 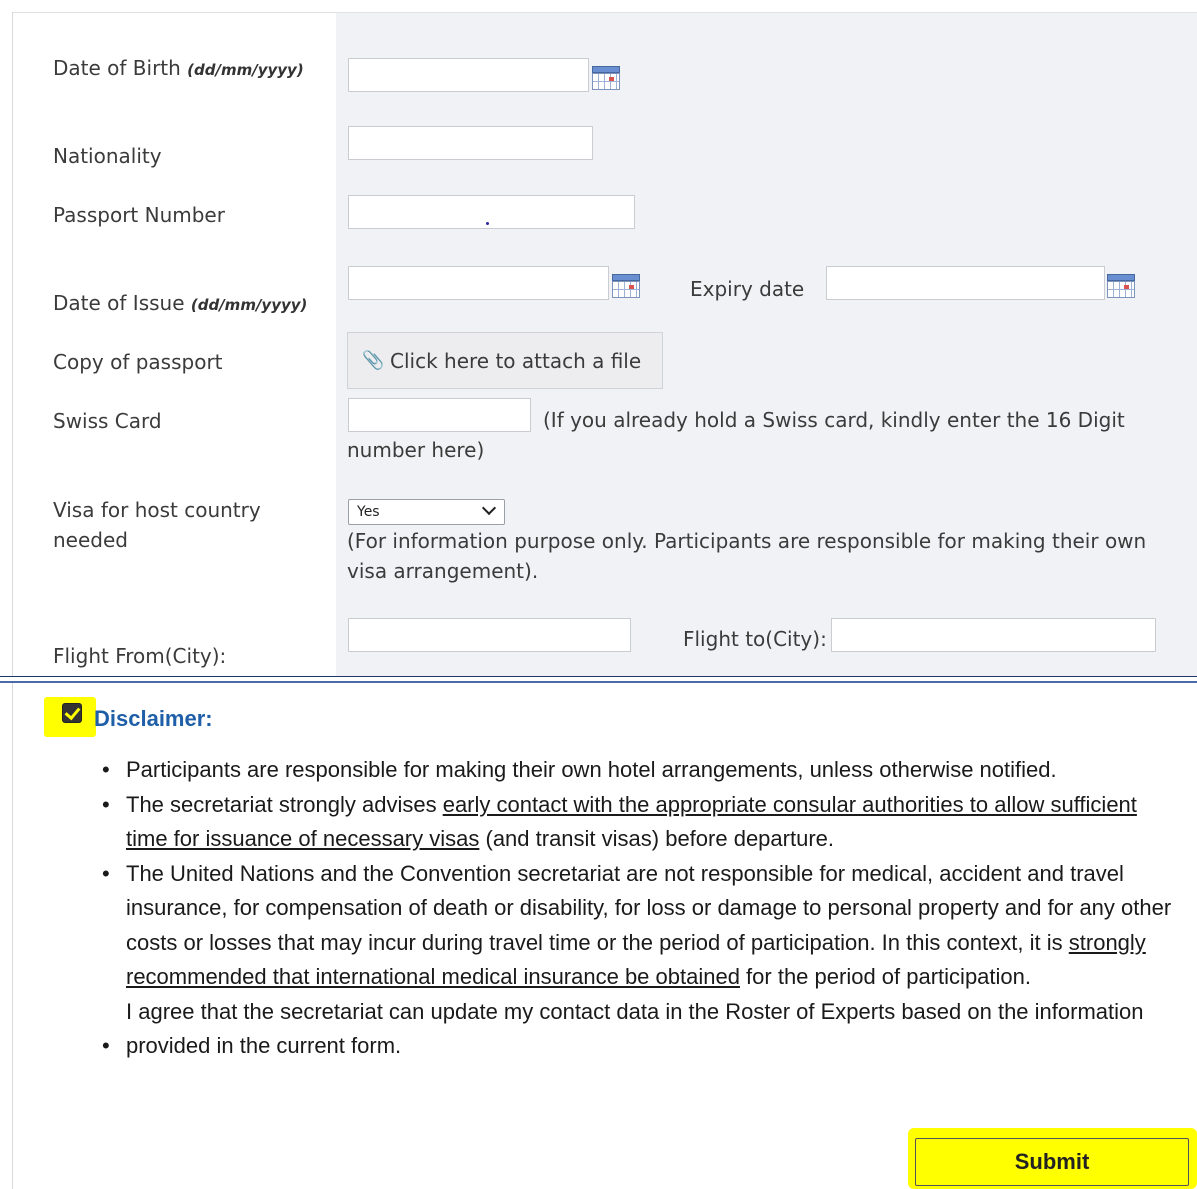 What do you see at coordinates (138, 362) in the screenshot?
I see `passport-copy-label: Copy of passport` at bounding box center [138, 362].